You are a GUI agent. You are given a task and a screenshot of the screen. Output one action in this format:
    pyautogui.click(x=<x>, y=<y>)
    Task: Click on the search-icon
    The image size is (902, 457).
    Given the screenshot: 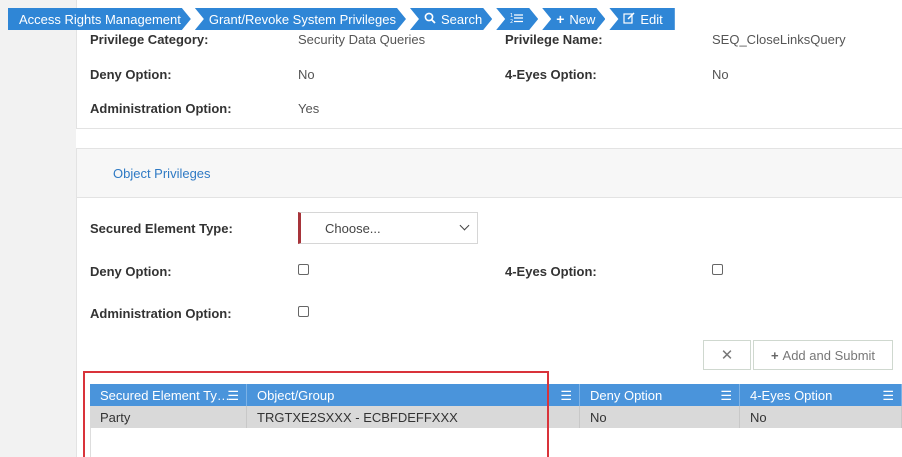 What is the action you would take?
    pyautogui.click(x=430, y=19)
    